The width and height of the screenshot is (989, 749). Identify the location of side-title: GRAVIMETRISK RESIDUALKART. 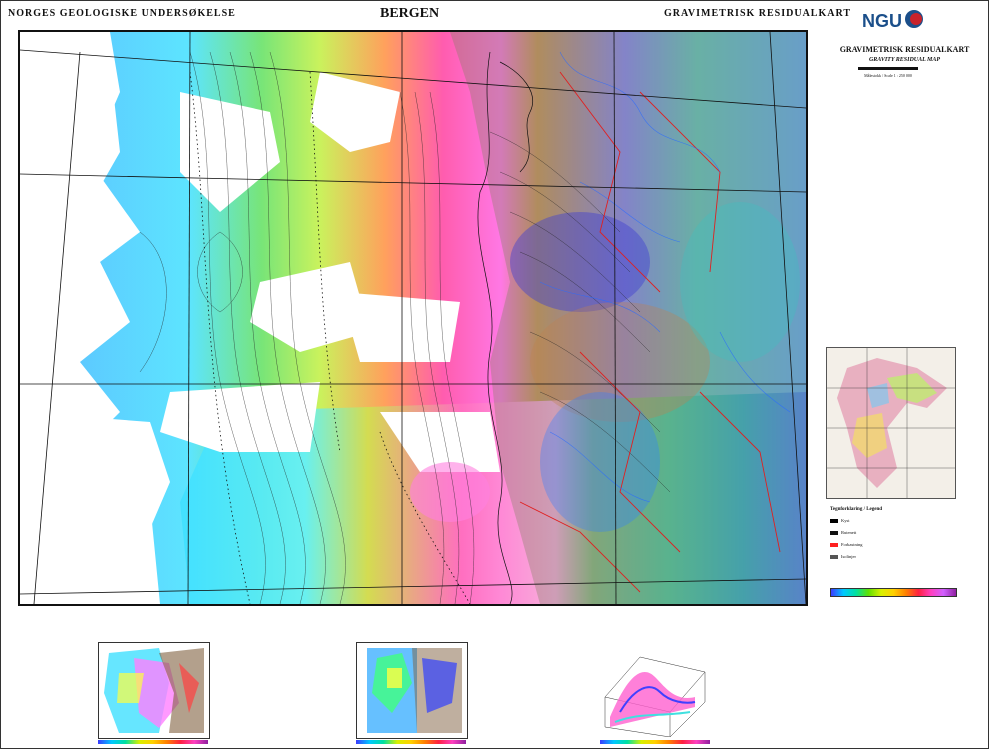
(904, 49).